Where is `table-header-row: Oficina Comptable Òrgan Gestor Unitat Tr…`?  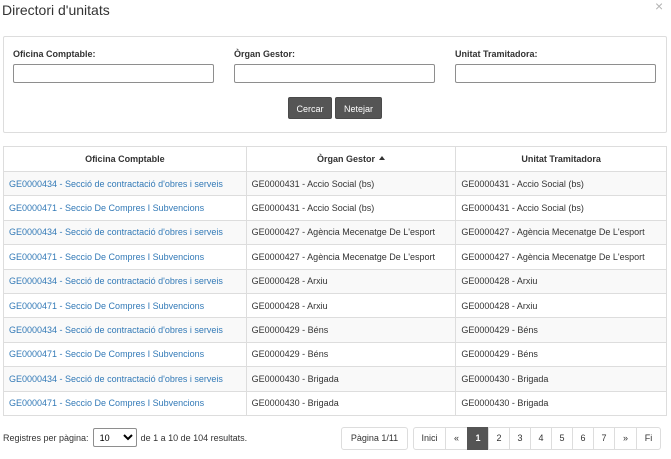
table-header-row: Oficina Comptable Òrgan Gestor Unitat Tr… is located at coordinates (335, 159).